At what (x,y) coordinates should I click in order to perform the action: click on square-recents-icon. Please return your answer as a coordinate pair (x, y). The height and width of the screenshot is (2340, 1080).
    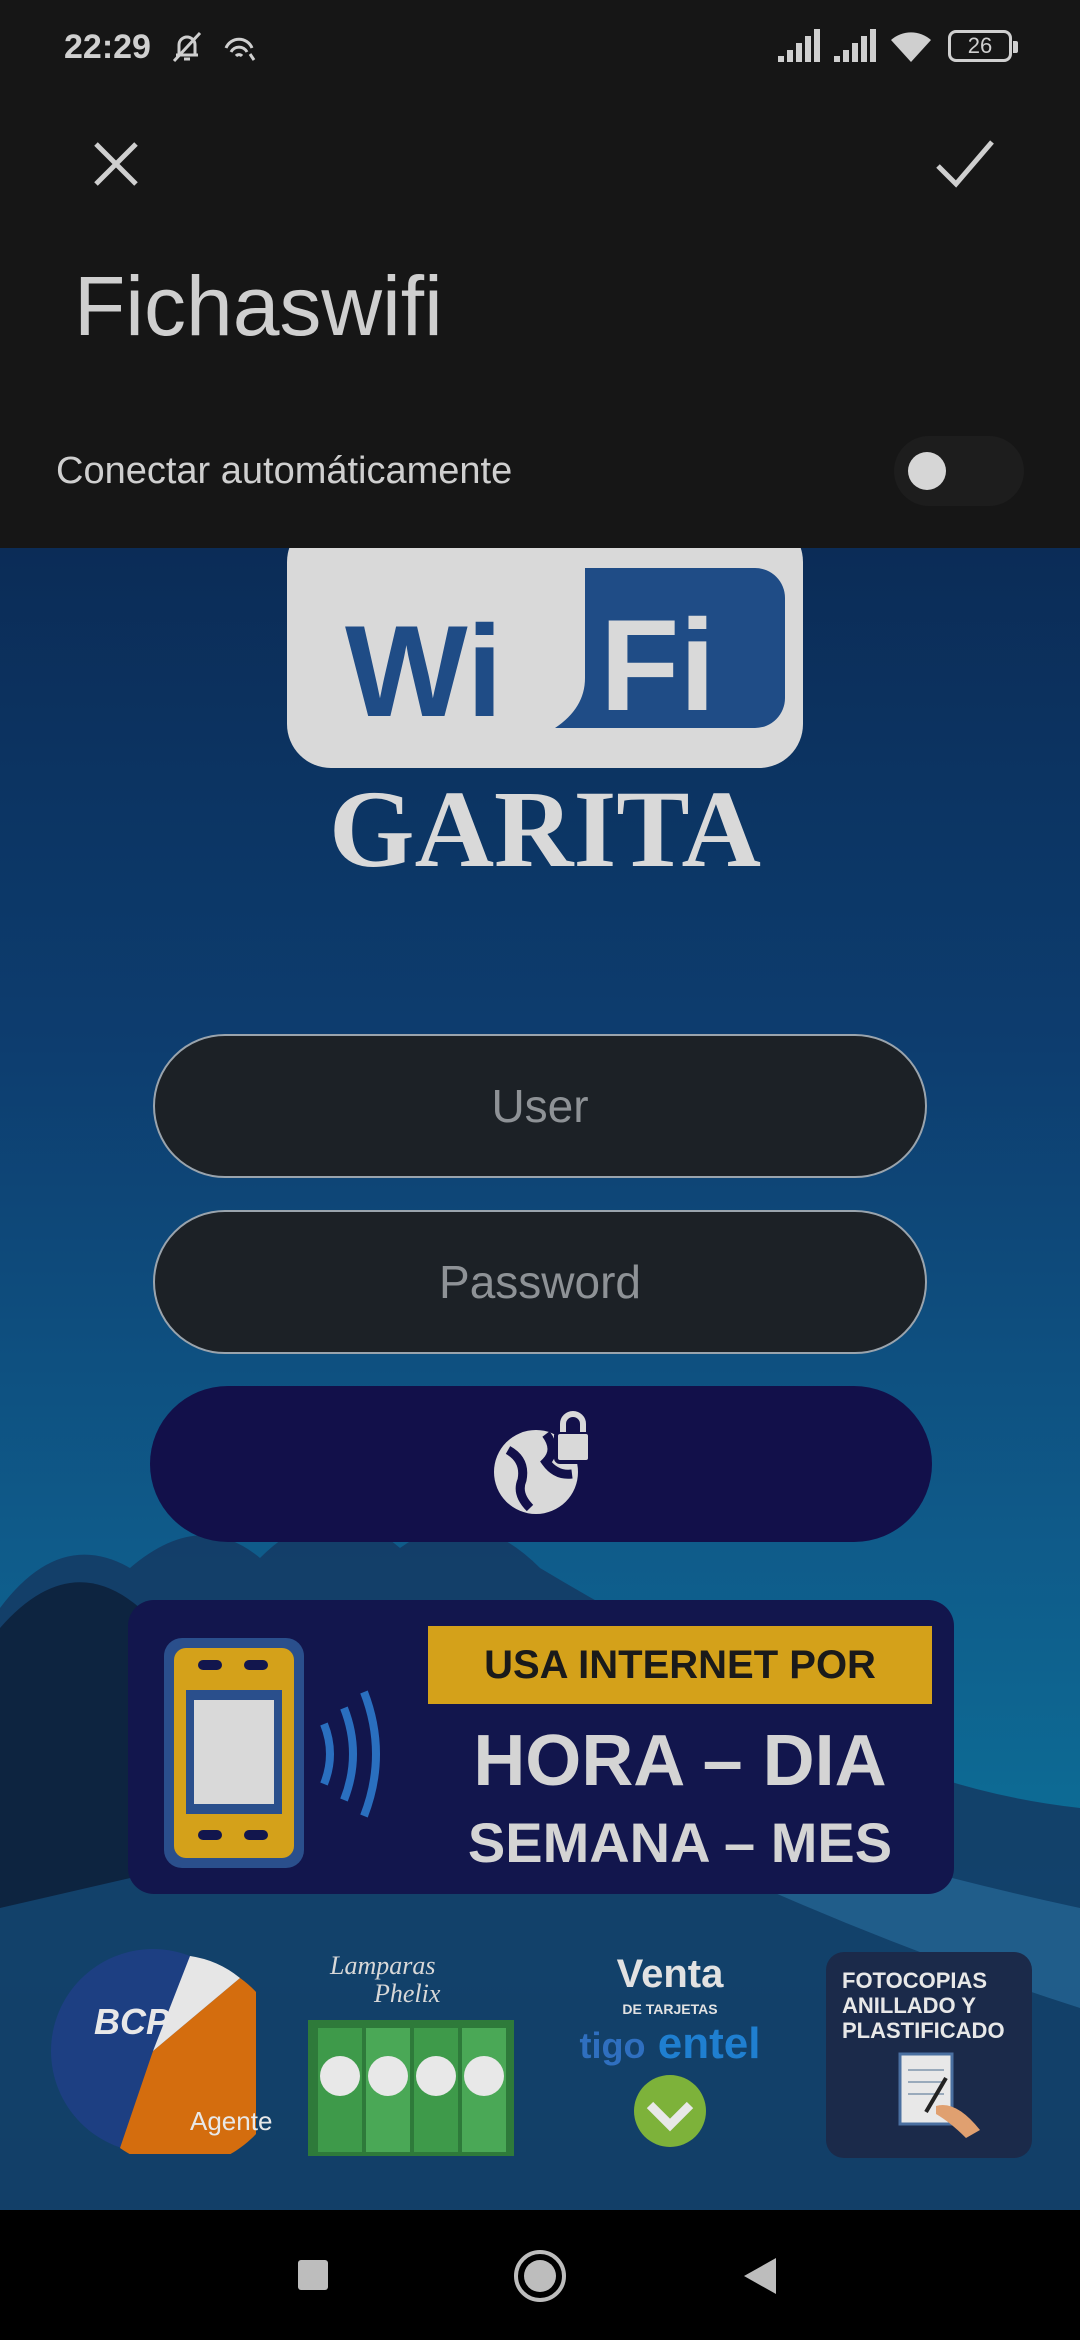
    Looking at the image, I should click on (314, 2276).